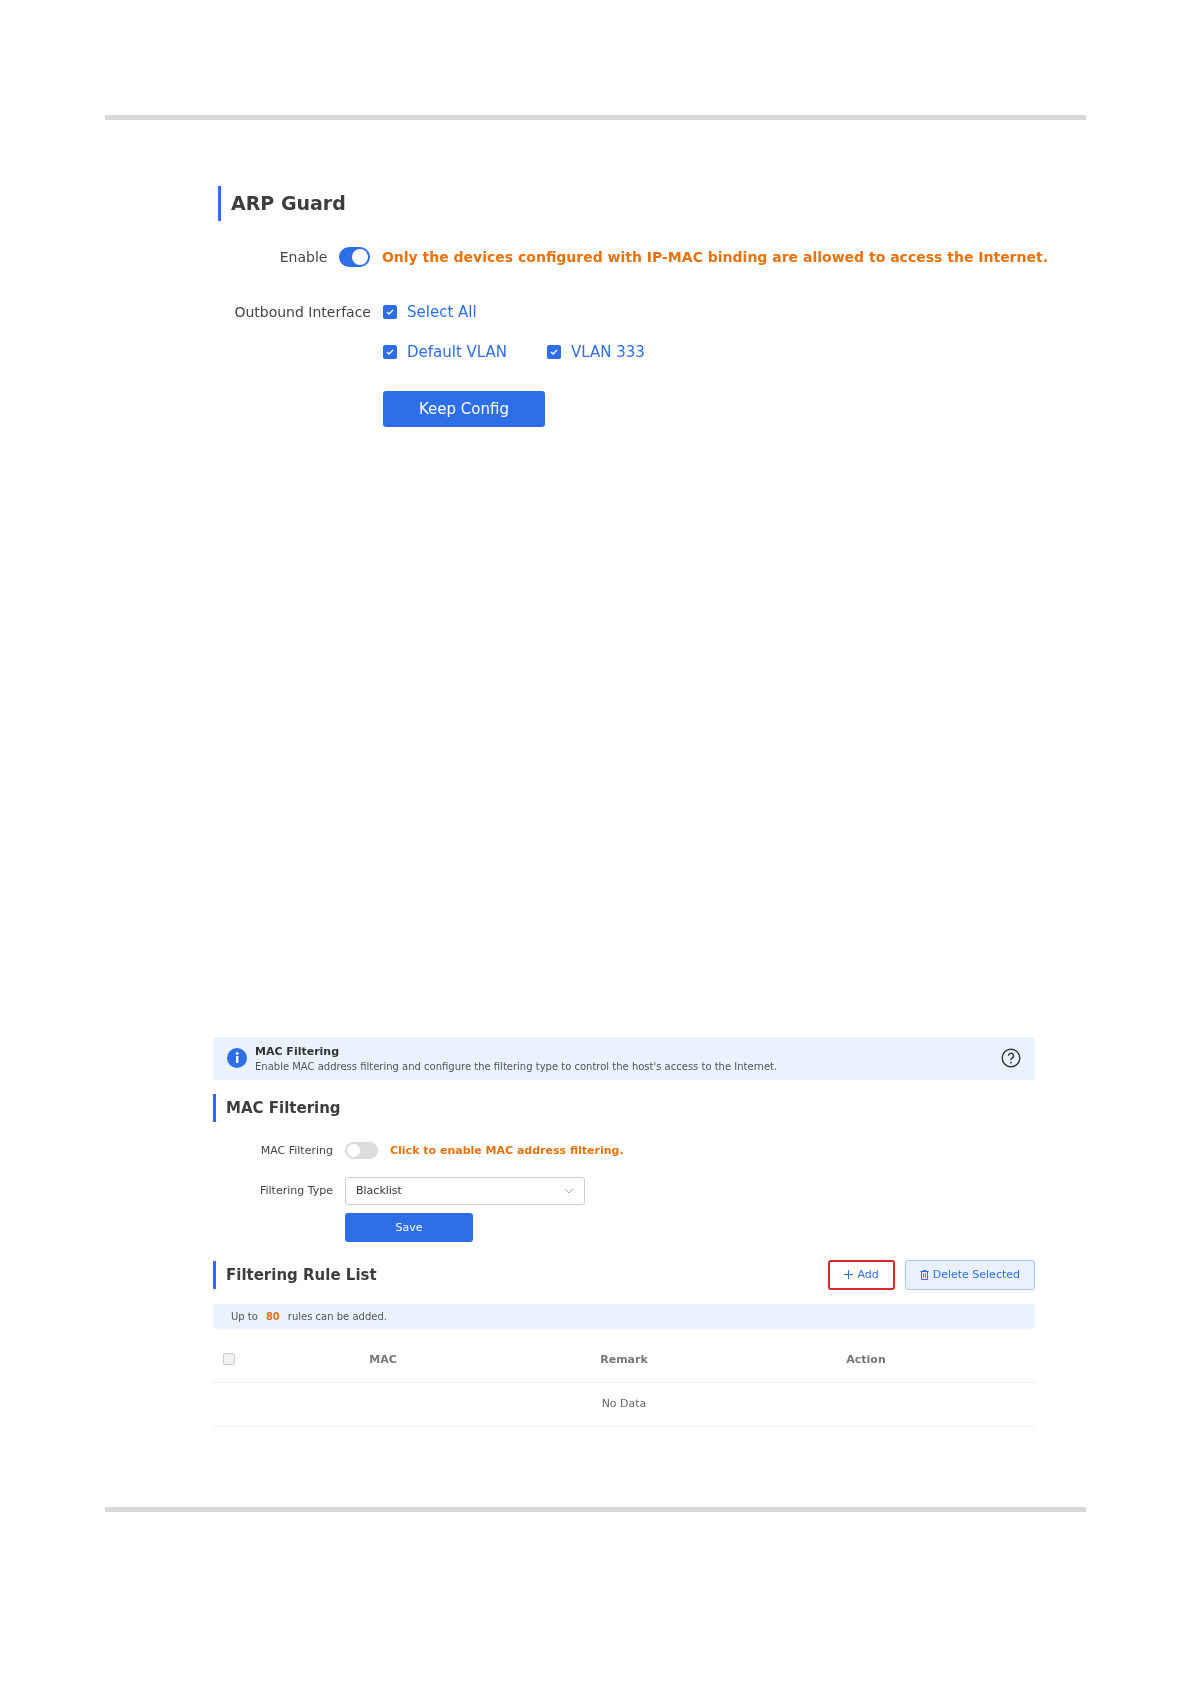  I want to click on checkbox-option: VLAN 333, so click(596, 351).